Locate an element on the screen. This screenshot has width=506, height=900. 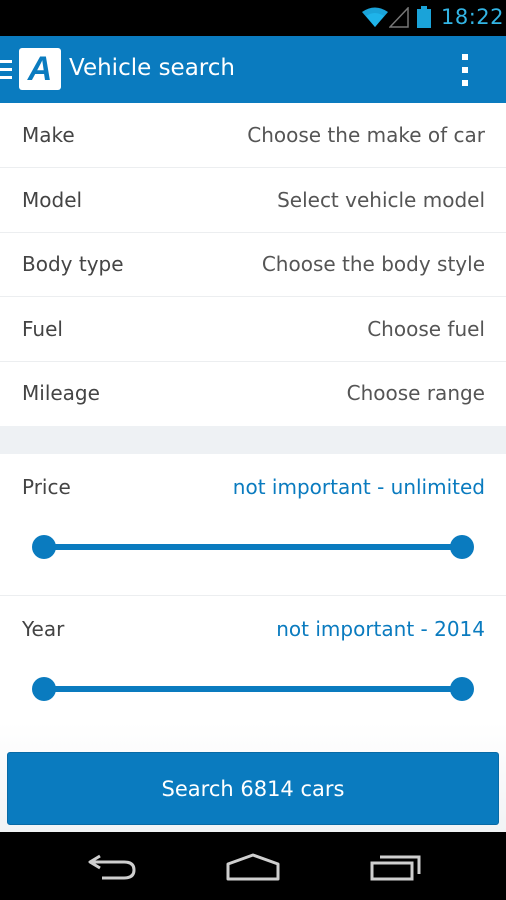
year-slider-max-thumb is located at coordinates (462, 689).